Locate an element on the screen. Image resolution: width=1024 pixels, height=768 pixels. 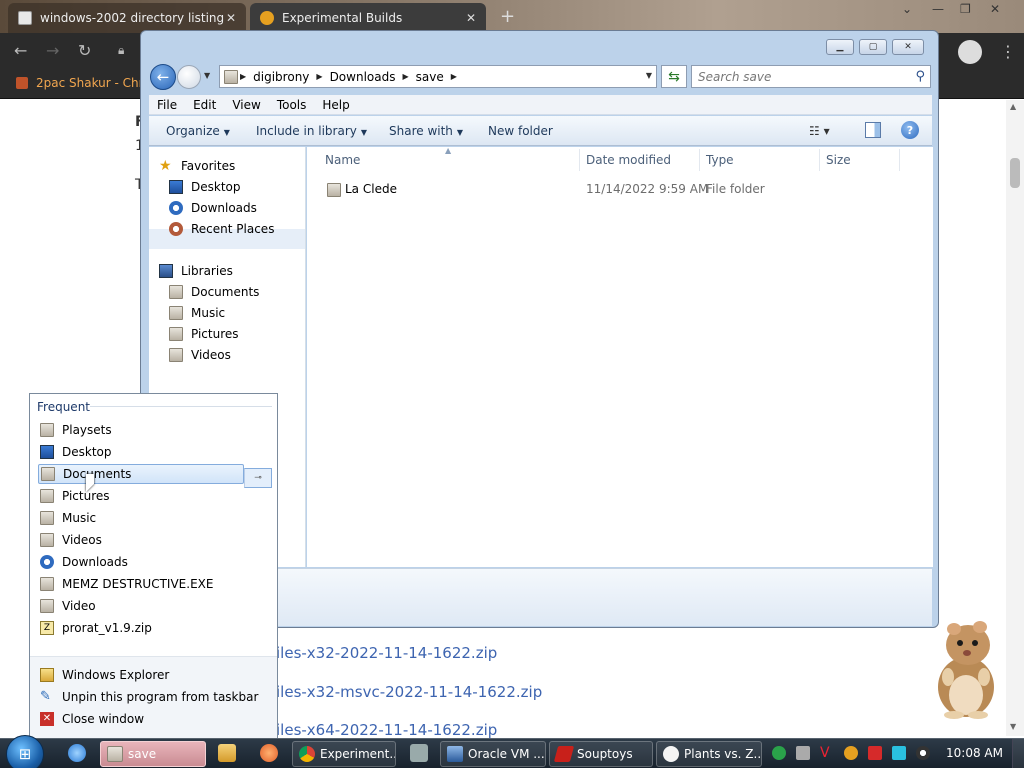
bookmark-item: 2pac Shakur - Chro is located at coordinates (83, 83).